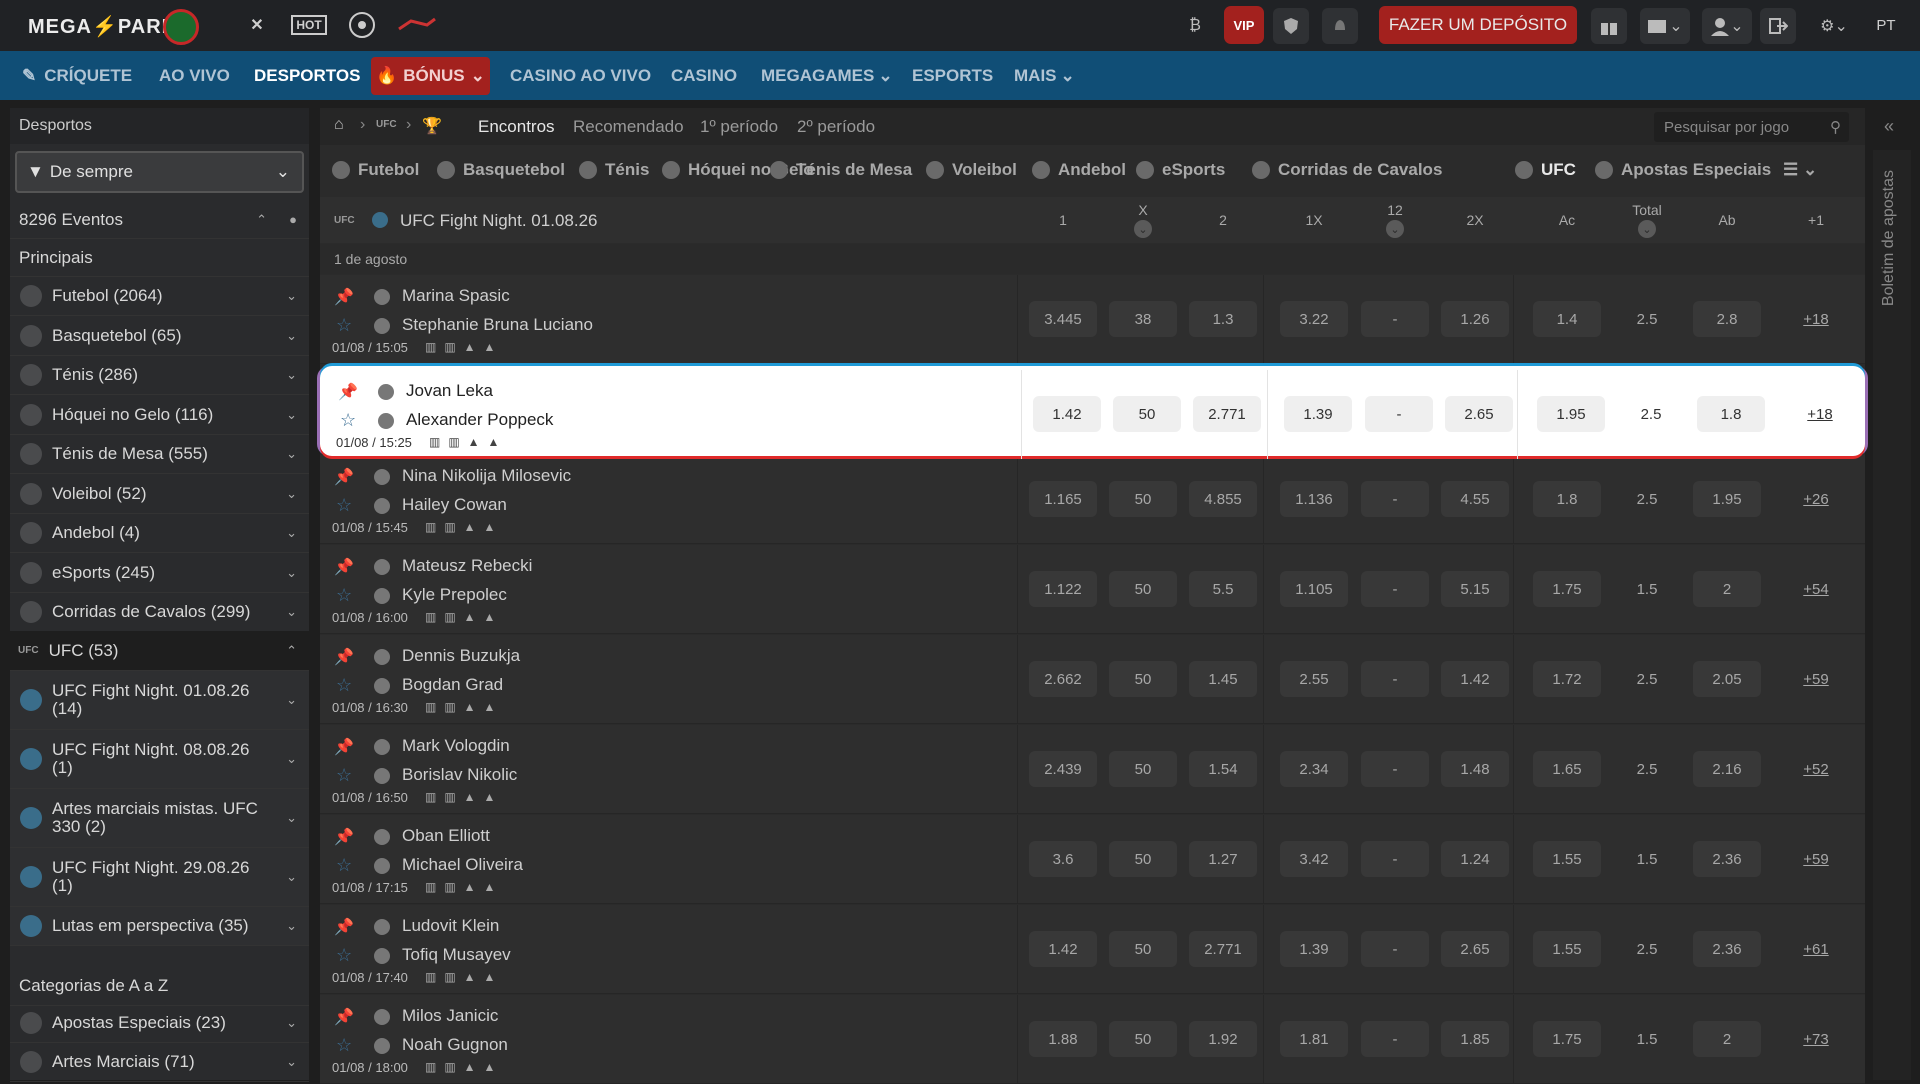 Image resolution: width=1920 pixels, height=1084 pixels. What do you see at coordinates (446, 836) in the screenshot?
I see `player-1: Oban Elliott` at bounding box center [446, 836].